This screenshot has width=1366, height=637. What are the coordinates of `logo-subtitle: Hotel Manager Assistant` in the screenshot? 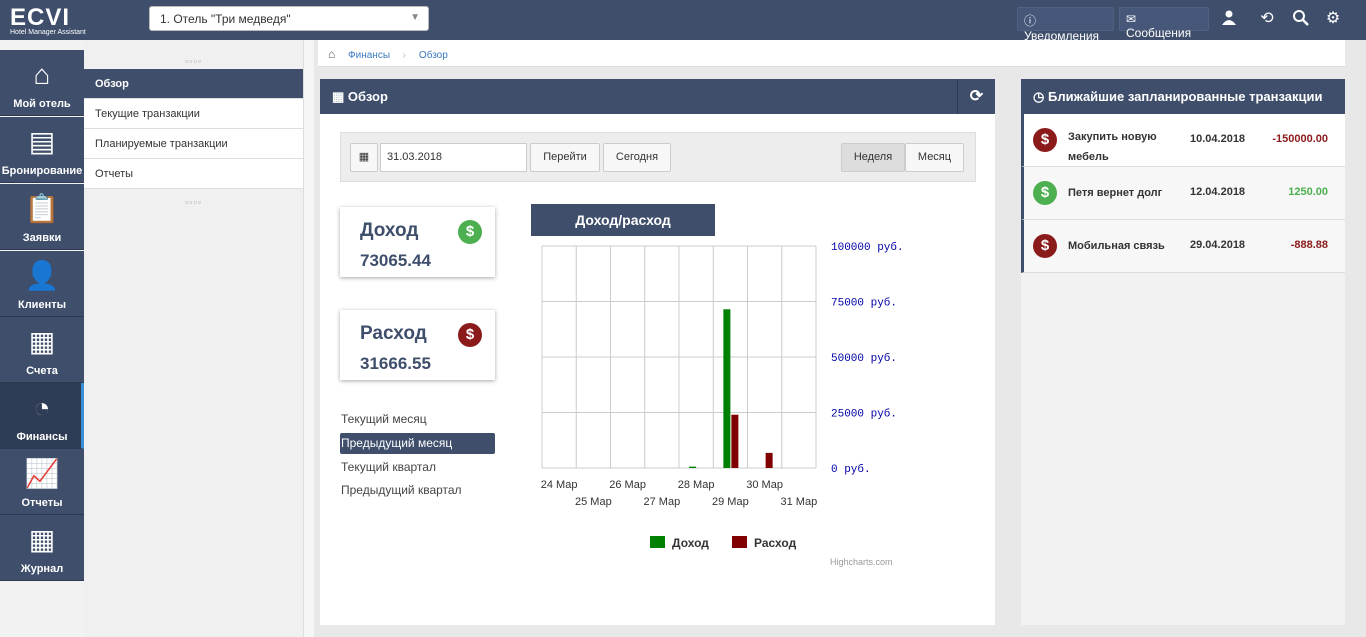 It's located at (48, 32).